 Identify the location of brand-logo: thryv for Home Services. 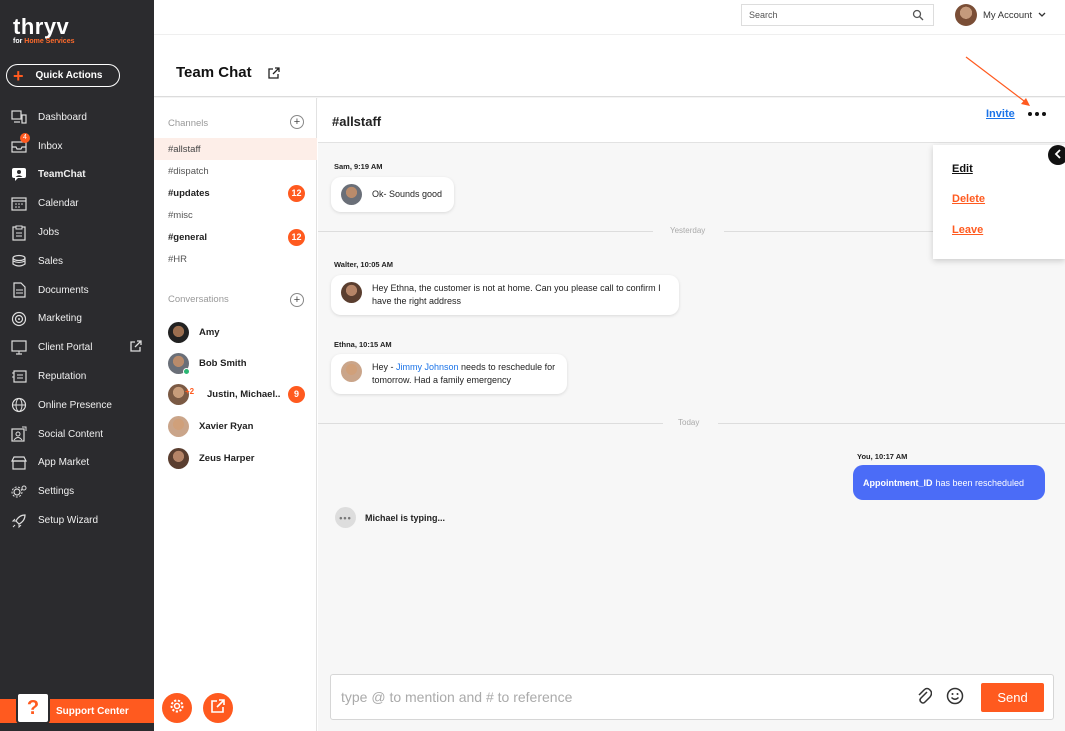
(43, 29).